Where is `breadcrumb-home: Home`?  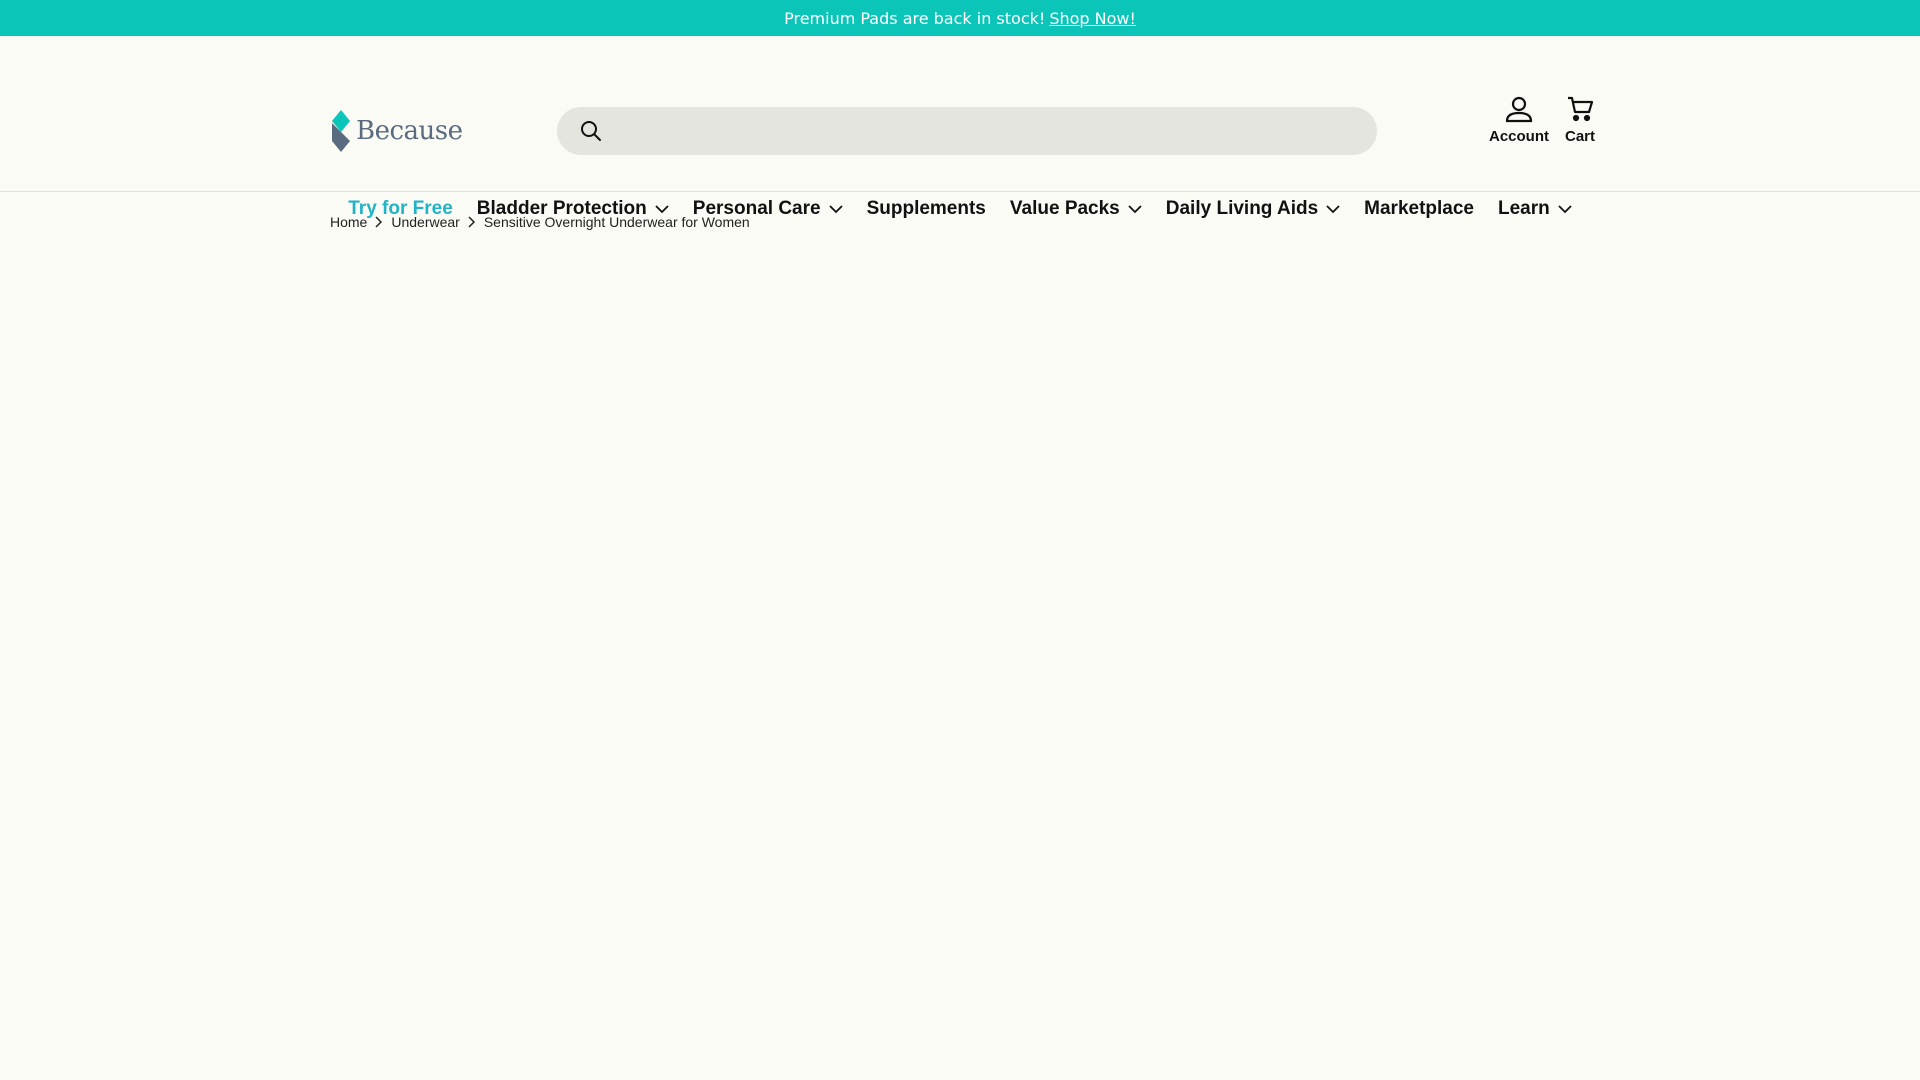
breadcrumb-home: Home is located at coordinates (348, 222).